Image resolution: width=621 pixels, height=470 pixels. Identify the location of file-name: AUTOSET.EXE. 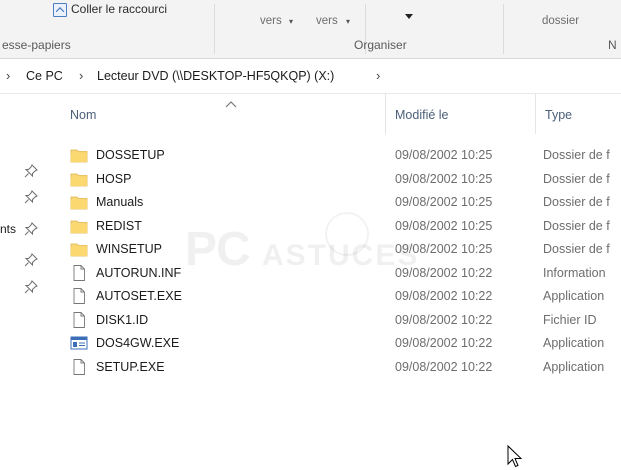
(139, 296).